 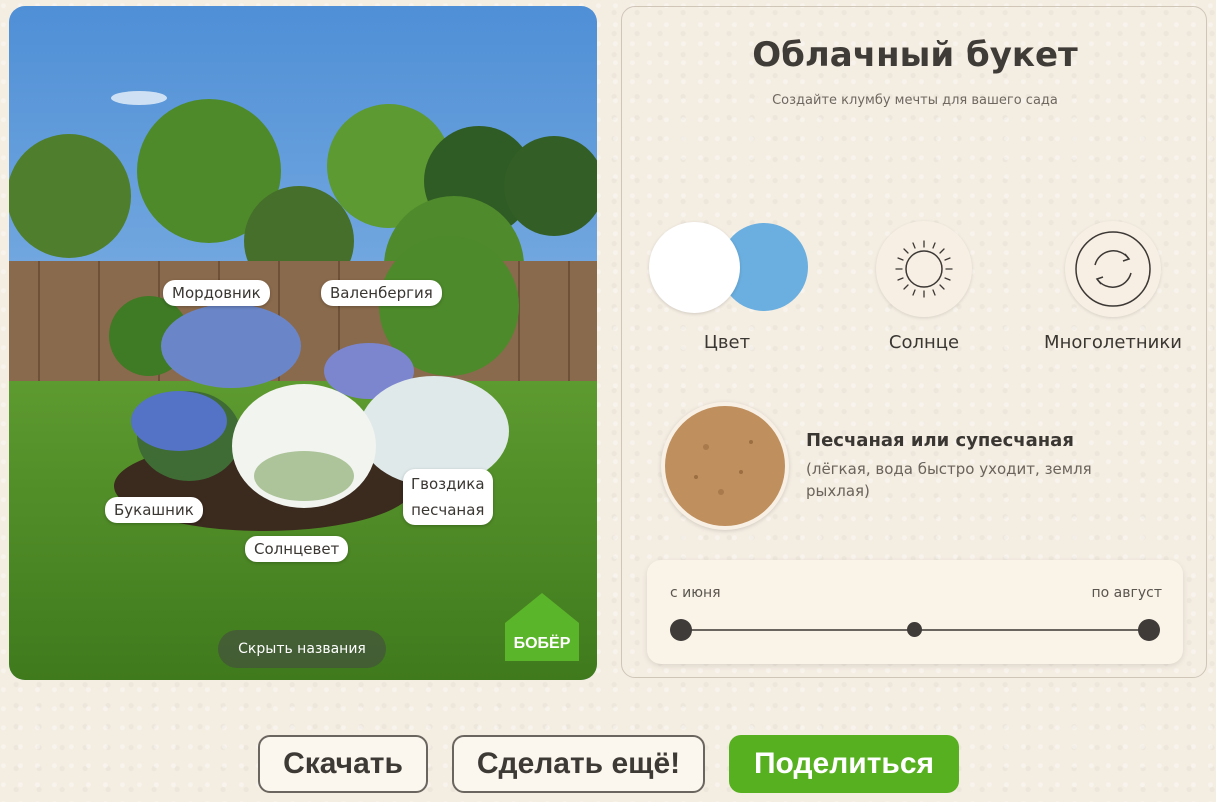 What do you see at coordinates (448, 497) in the screenshot?
I see `plant-label-gvozdika: Гвоздика песчаная` at bounding box center [448, 497].